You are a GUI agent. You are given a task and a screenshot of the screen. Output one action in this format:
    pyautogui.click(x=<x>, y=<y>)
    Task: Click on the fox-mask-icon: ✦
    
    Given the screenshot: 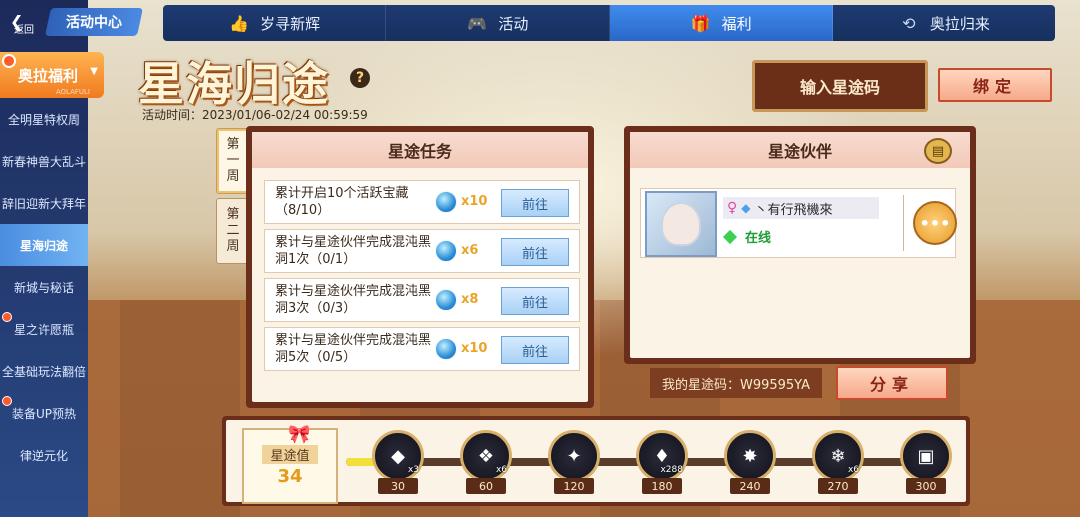 What is the action you would take?
    pyautogui.click(x=574, y=456)
    